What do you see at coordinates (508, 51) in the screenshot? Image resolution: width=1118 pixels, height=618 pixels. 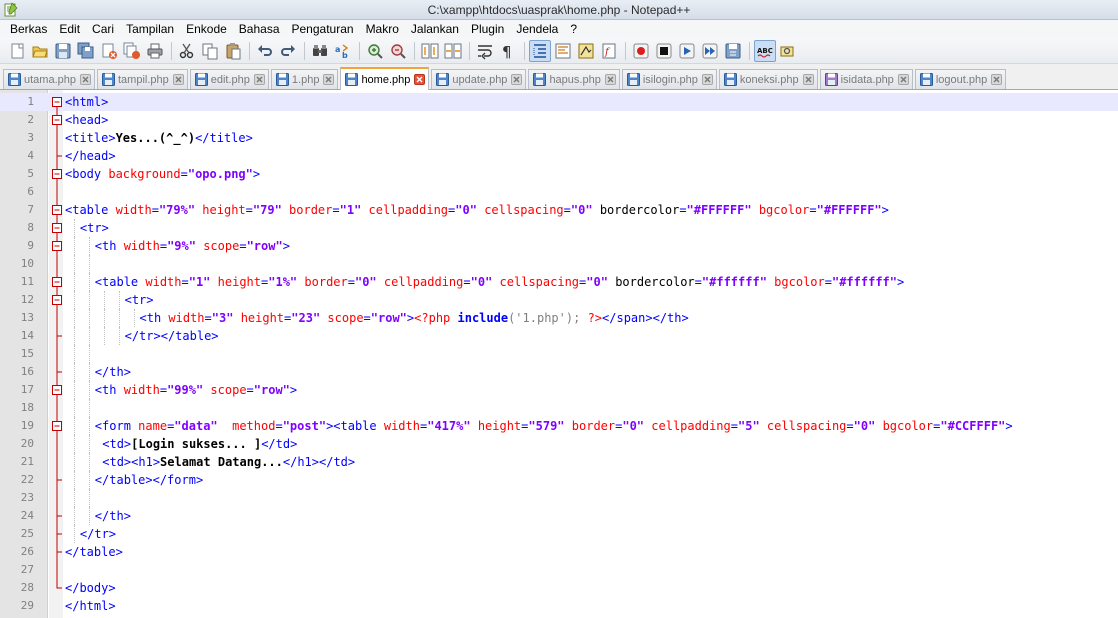 I see `show-all-chars-button: ¶` at bounding box center [508, 51].